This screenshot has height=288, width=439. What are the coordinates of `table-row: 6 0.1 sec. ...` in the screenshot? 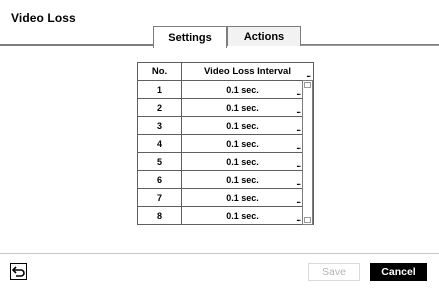 It's located at (225, 179).